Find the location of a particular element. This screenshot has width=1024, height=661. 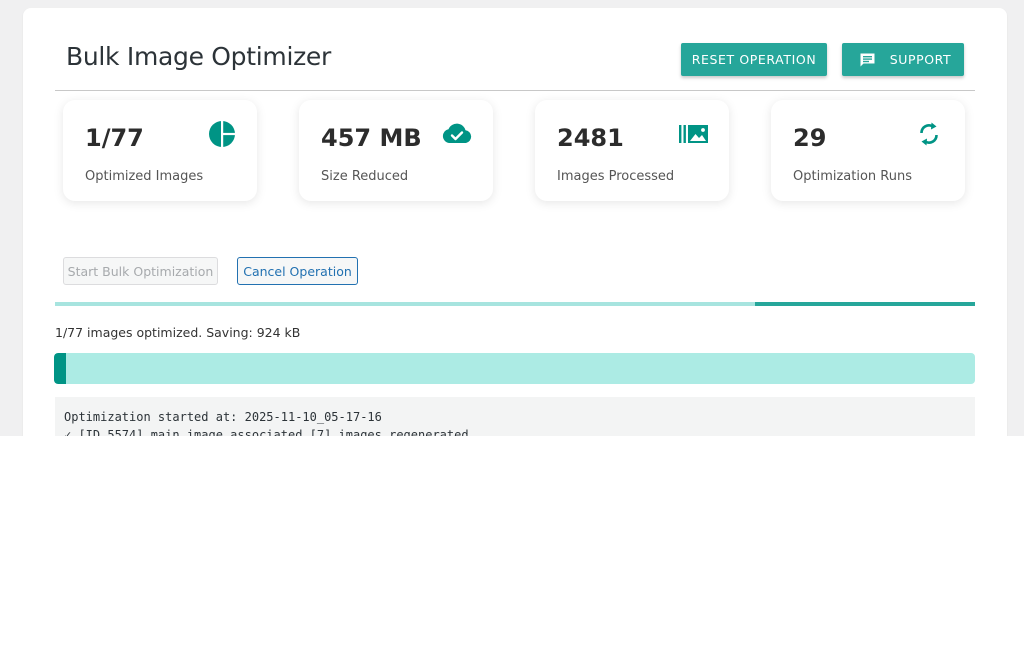

support-button: SUPPORT is located at coordinates (903, 59).